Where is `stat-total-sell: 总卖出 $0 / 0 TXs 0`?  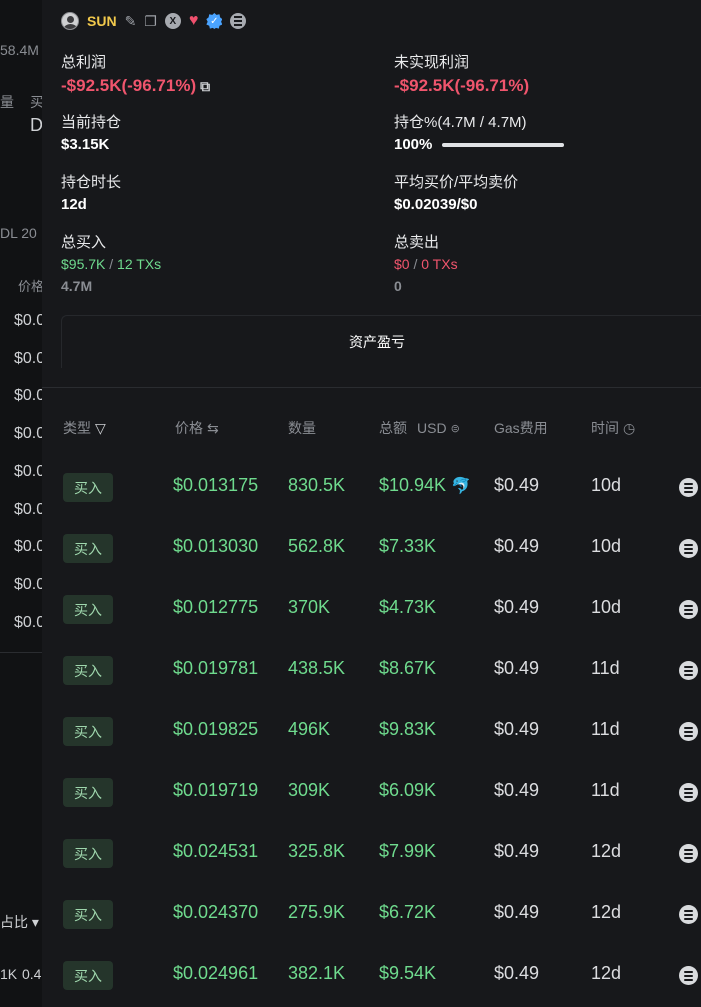 stat-total-sell: 总卖出 $0 / 0 TXs 0 is located at coordinates (426, 262).